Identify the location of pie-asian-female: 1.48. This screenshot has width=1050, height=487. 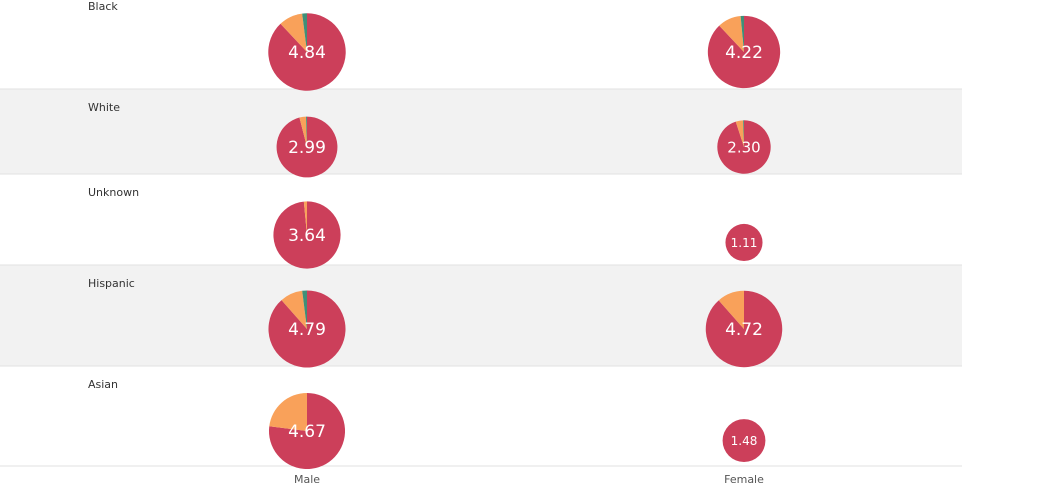
(744, 440).